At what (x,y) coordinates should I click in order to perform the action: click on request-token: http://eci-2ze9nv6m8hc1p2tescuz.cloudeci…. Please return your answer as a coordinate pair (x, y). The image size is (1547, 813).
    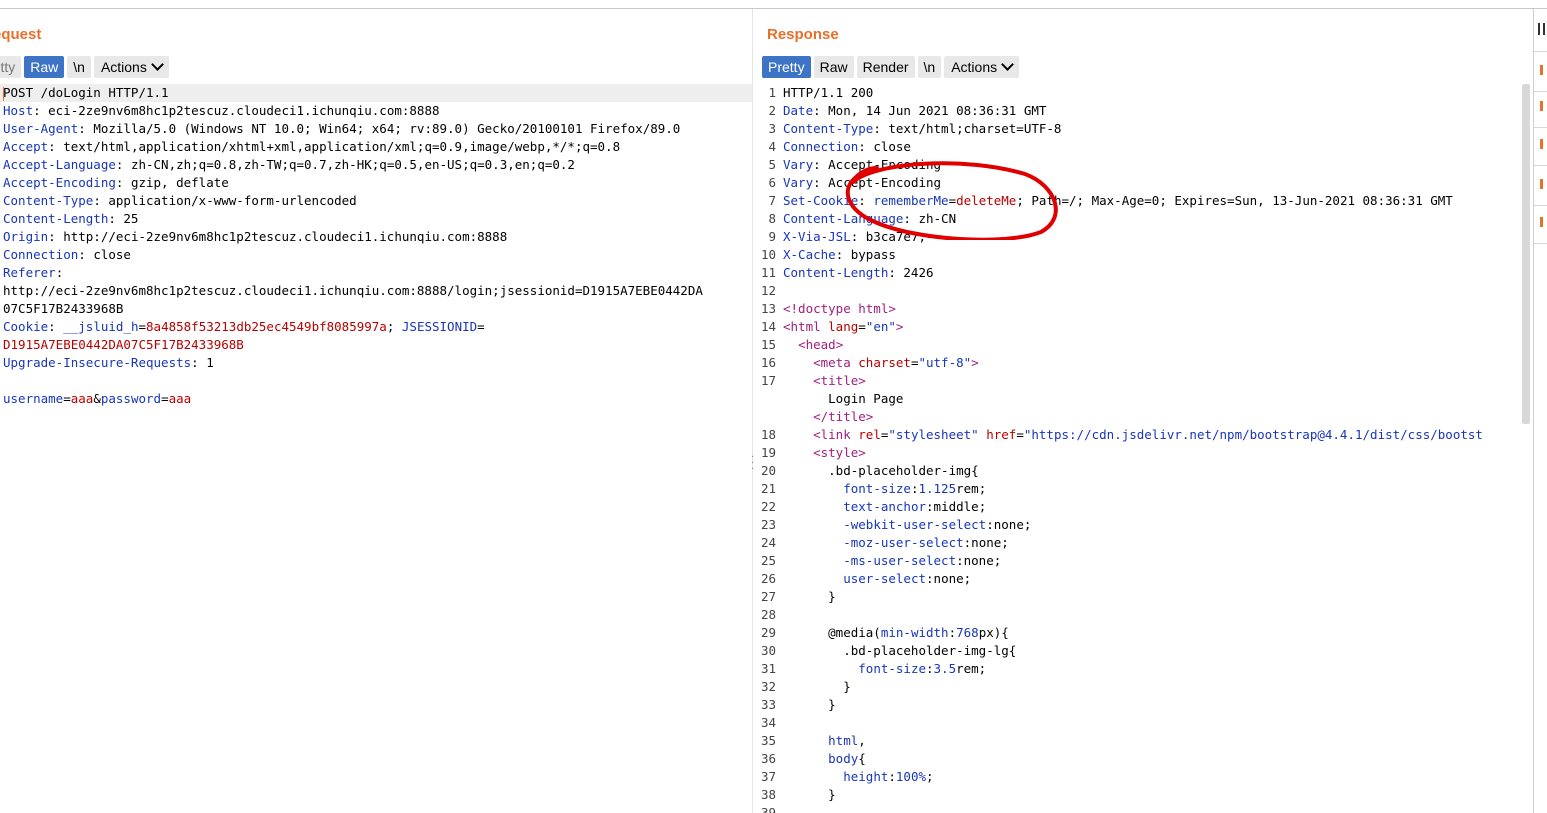
    Looking at the image, I should click on (353, 290).